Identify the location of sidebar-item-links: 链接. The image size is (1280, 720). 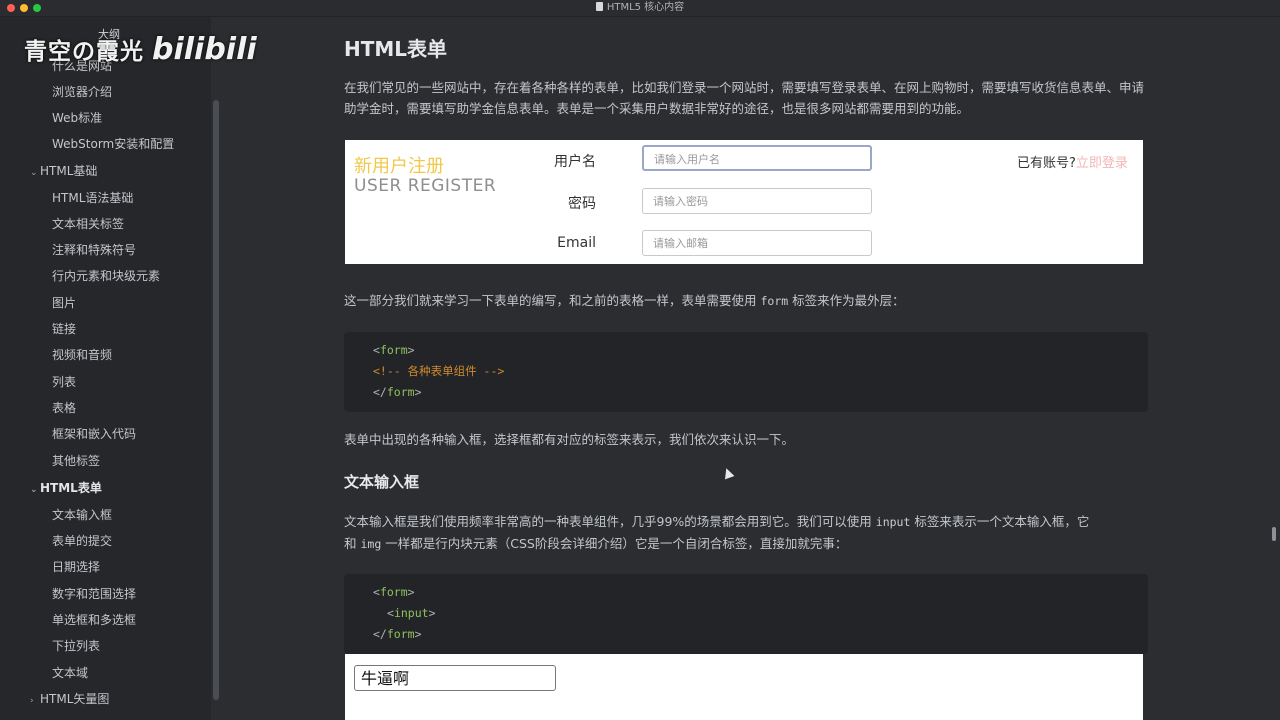
(64, 328).